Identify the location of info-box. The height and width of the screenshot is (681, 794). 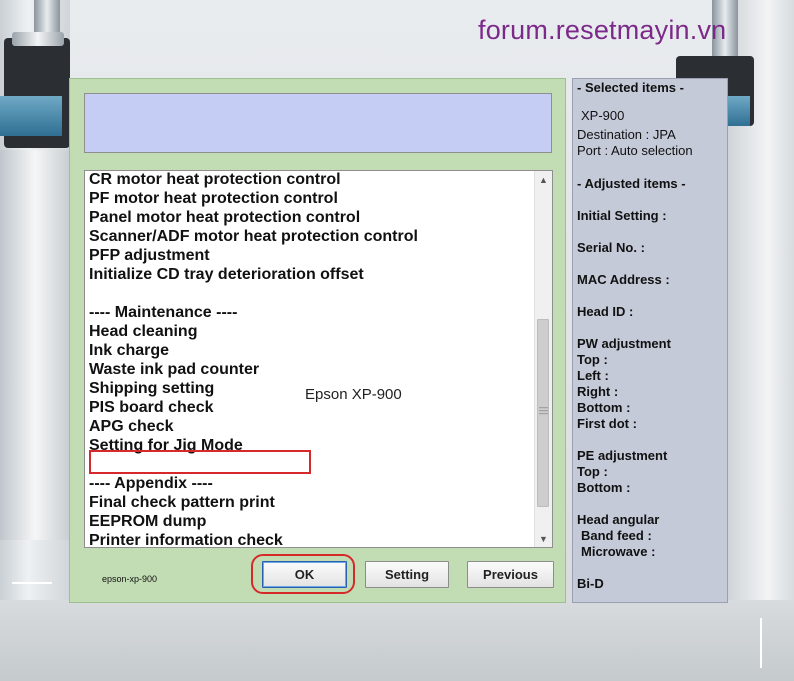
(318, 123).